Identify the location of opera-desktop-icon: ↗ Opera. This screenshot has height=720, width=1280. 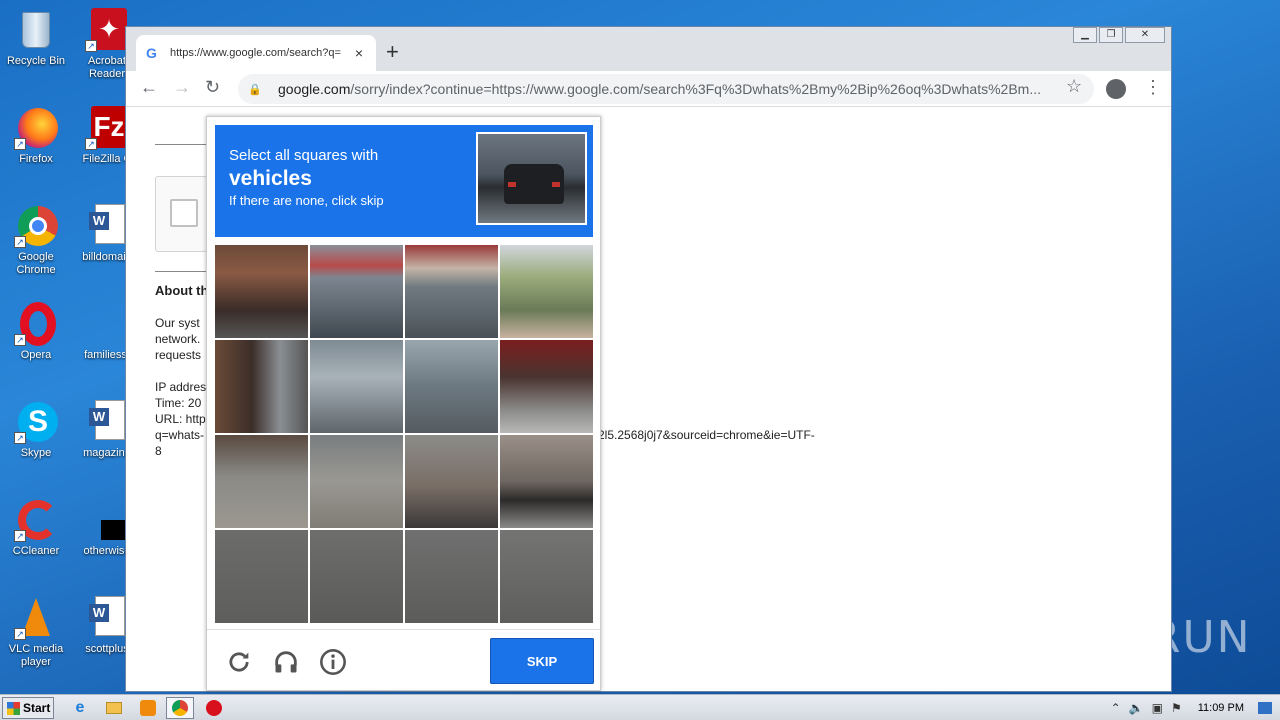
(36, 332).